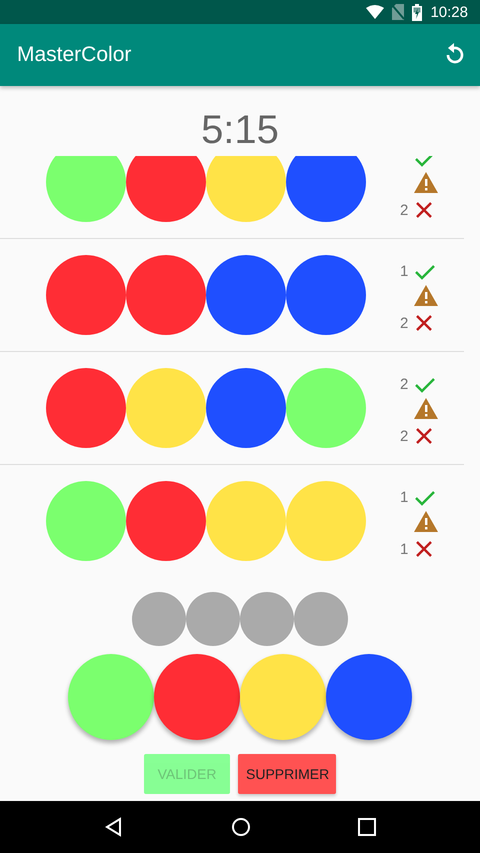 The width and height of the screenshot is (480, 853). What do you see at coordinates (449, 12) in the screenshot?
I see `status-time: 10:28` at bounding box center [449, 12].